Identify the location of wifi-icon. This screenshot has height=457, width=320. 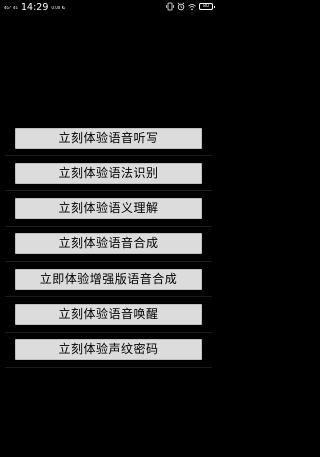
(192, 6).